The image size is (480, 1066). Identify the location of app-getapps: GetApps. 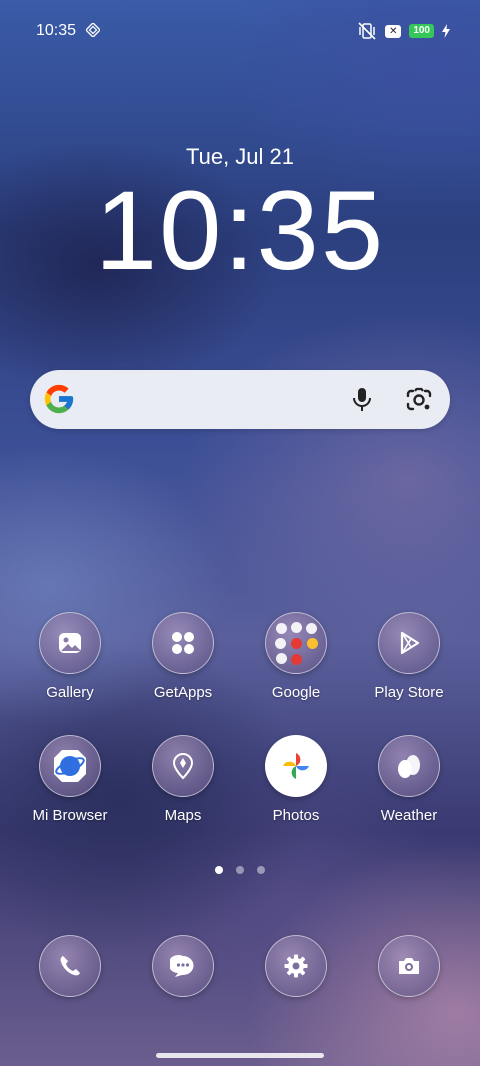
(183, 656).